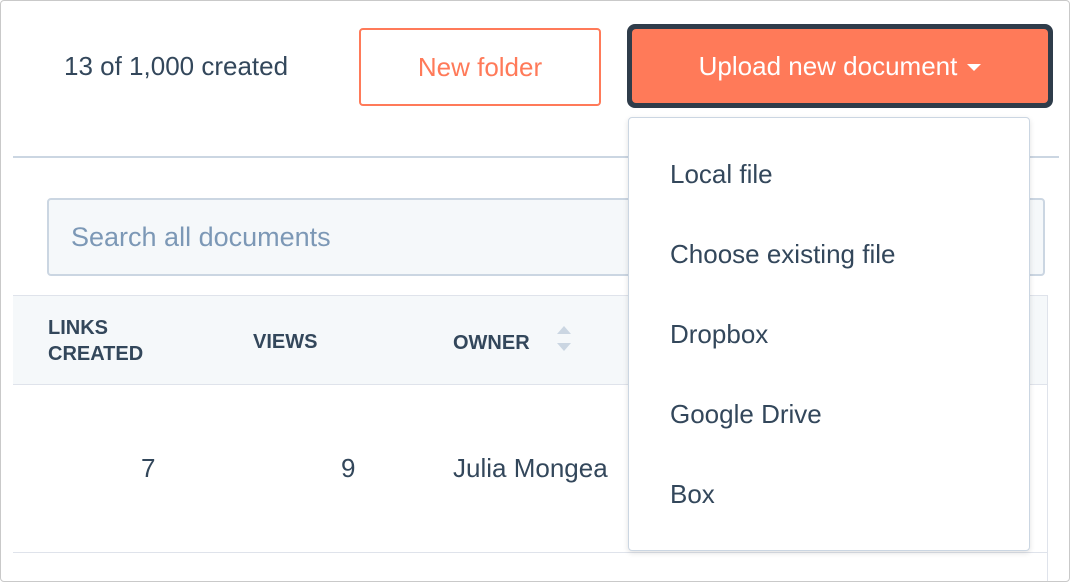 This screenshot has width=1070, height=582. What do you see at coordinates (148, 468) in the screenshot?
I see `cell-links-created: 7` at bounding box center [148, 468].